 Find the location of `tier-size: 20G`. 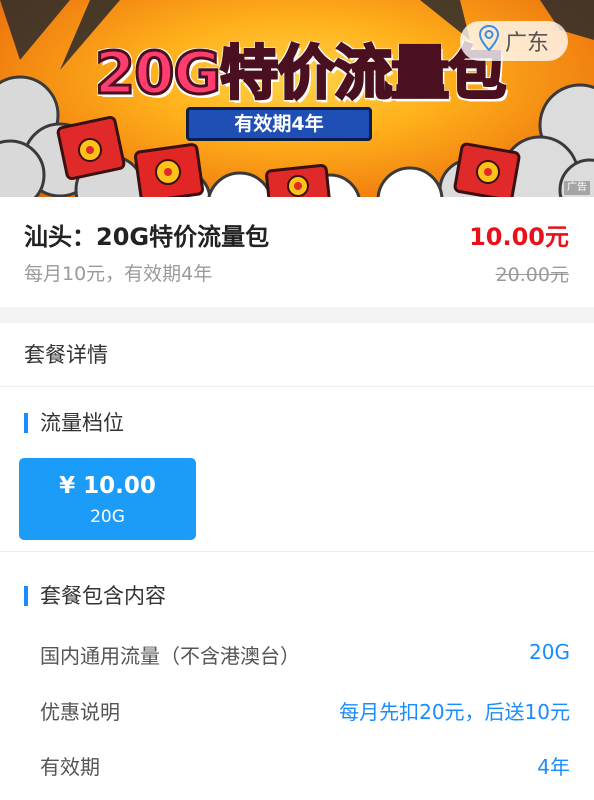

tier-size: 20G is located at coordinates (107, 517).